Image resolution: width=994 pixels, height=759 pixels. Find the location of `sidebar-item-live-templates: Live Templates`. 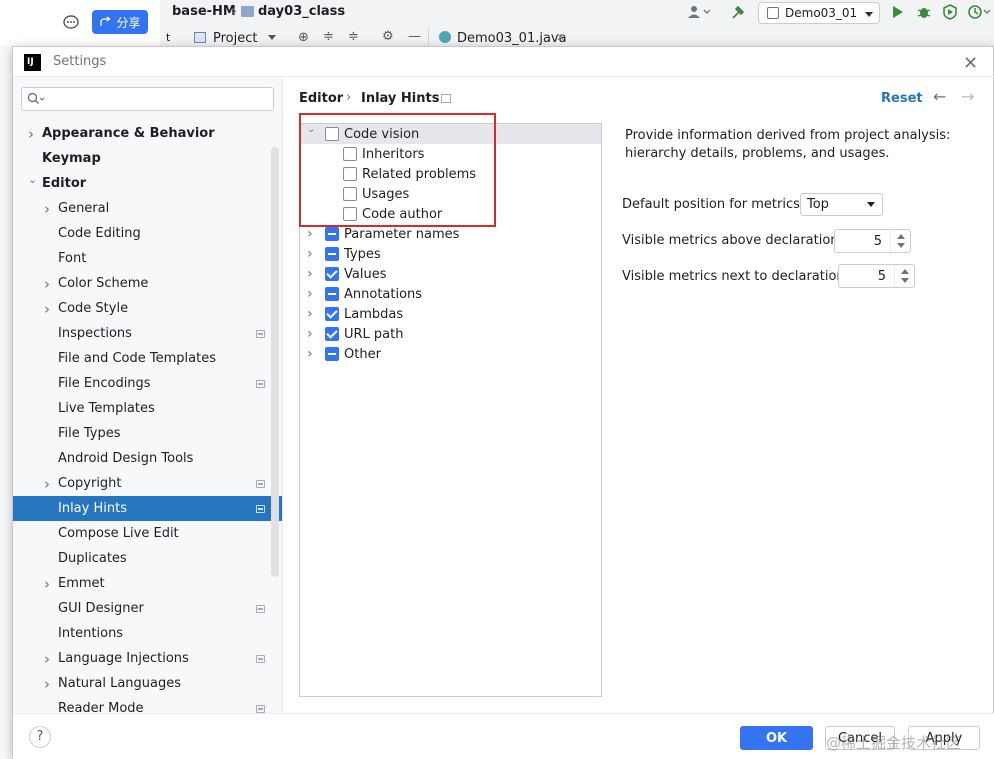

sidebar-item-live-templates: Live Templates is located at coordinates (147, 408).